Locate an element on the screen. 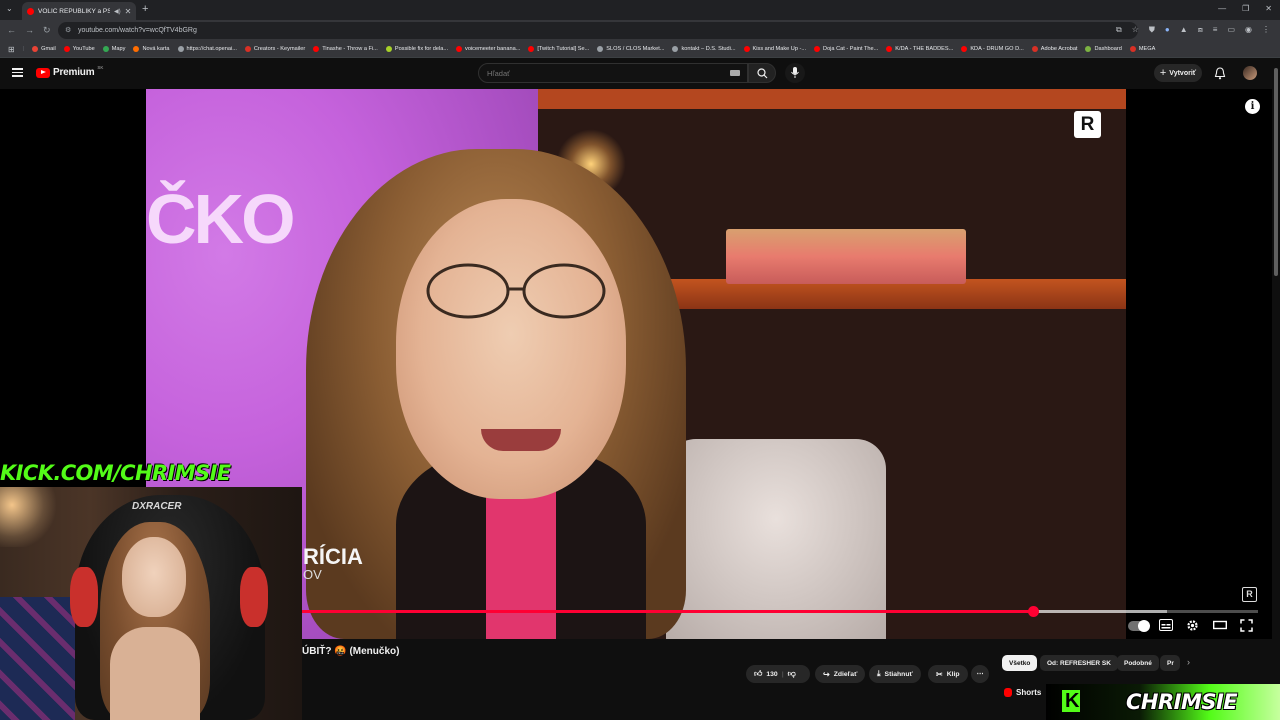 The image size is (1280, 720). bookmark-item: Gmail is located at coordinates (44, 49).